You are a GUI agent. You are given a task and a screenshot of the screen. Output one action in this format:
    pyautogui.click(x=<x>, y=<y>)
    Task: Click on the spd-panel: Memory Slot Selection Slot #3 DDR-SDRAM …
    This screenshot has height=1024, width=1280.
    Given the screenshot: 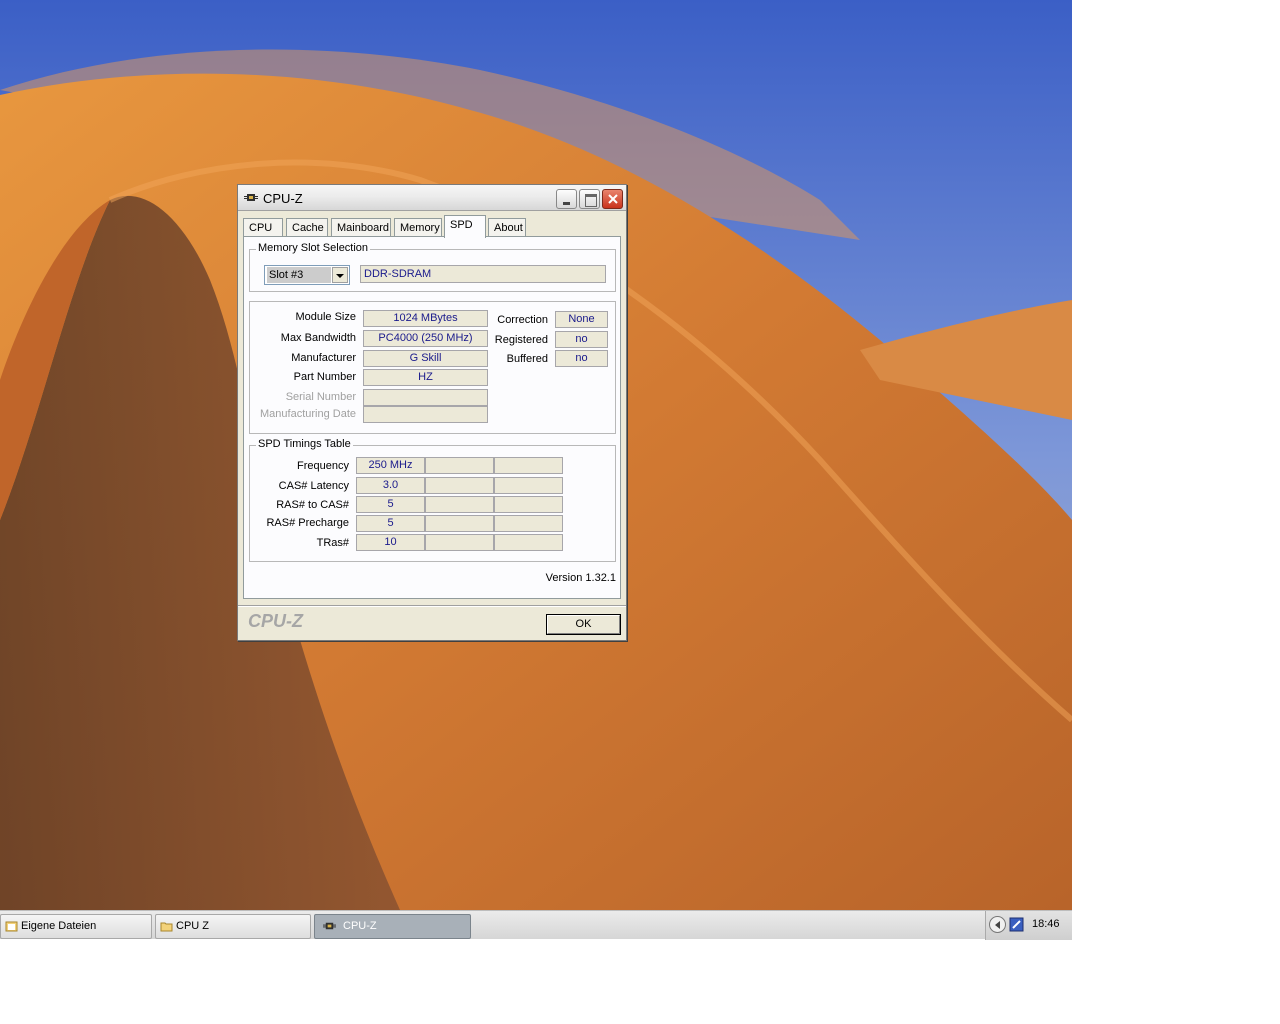 What is the action you would take?
    pyautogui.click(x=432, y=417)
    